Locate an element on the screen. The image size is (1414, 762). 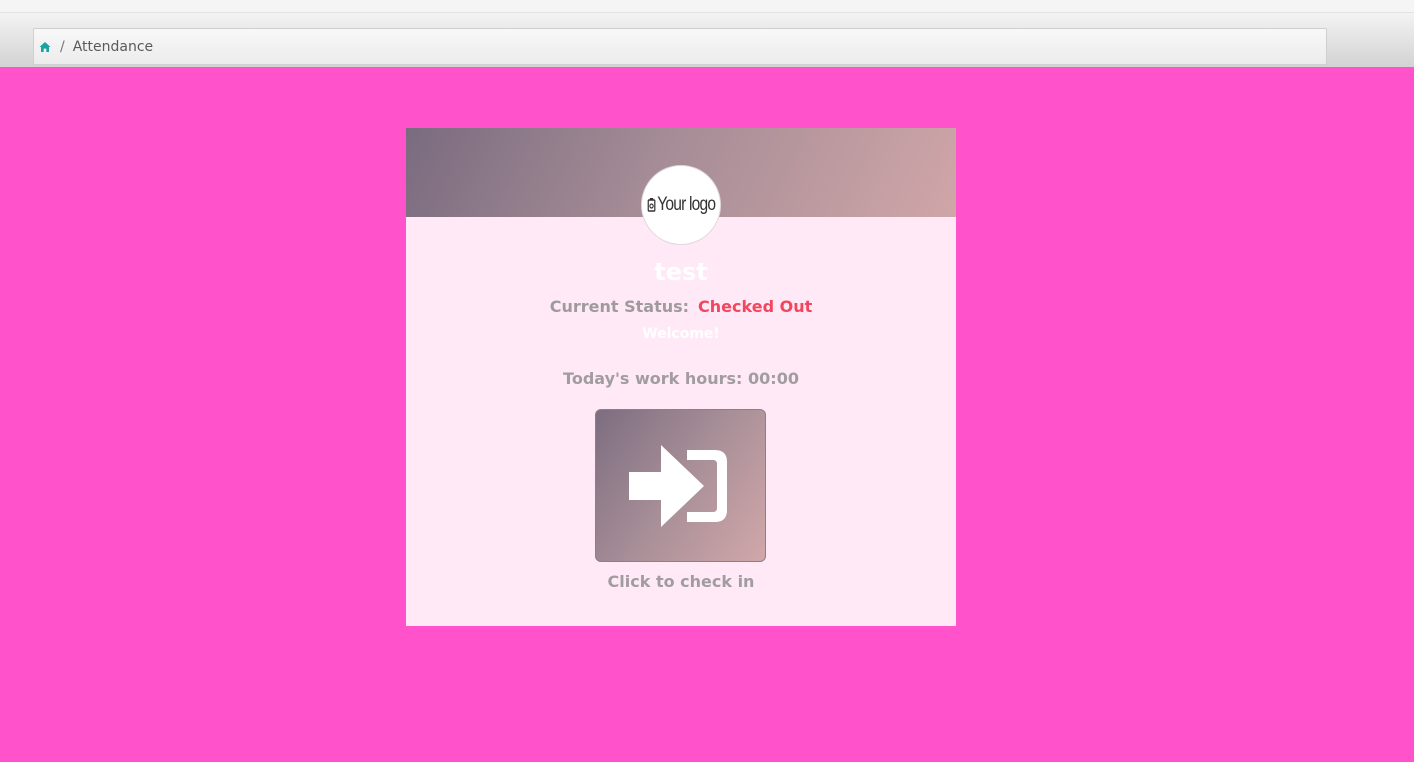
camera-icon is located at coordinates (651, 205).